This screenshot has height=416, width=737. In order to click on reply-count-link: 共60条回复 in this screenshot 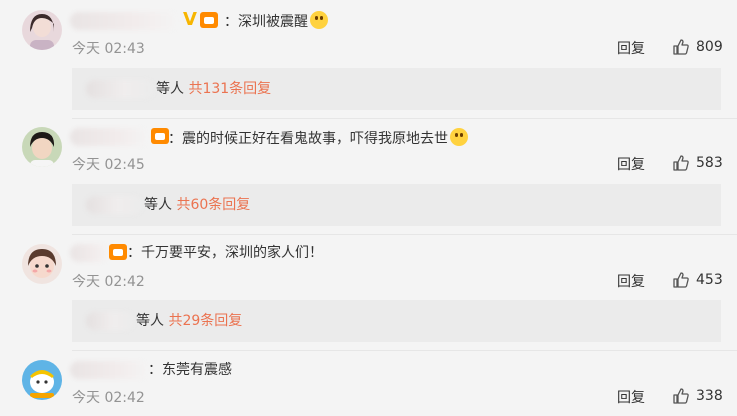, I will do `click(213, 205)`.